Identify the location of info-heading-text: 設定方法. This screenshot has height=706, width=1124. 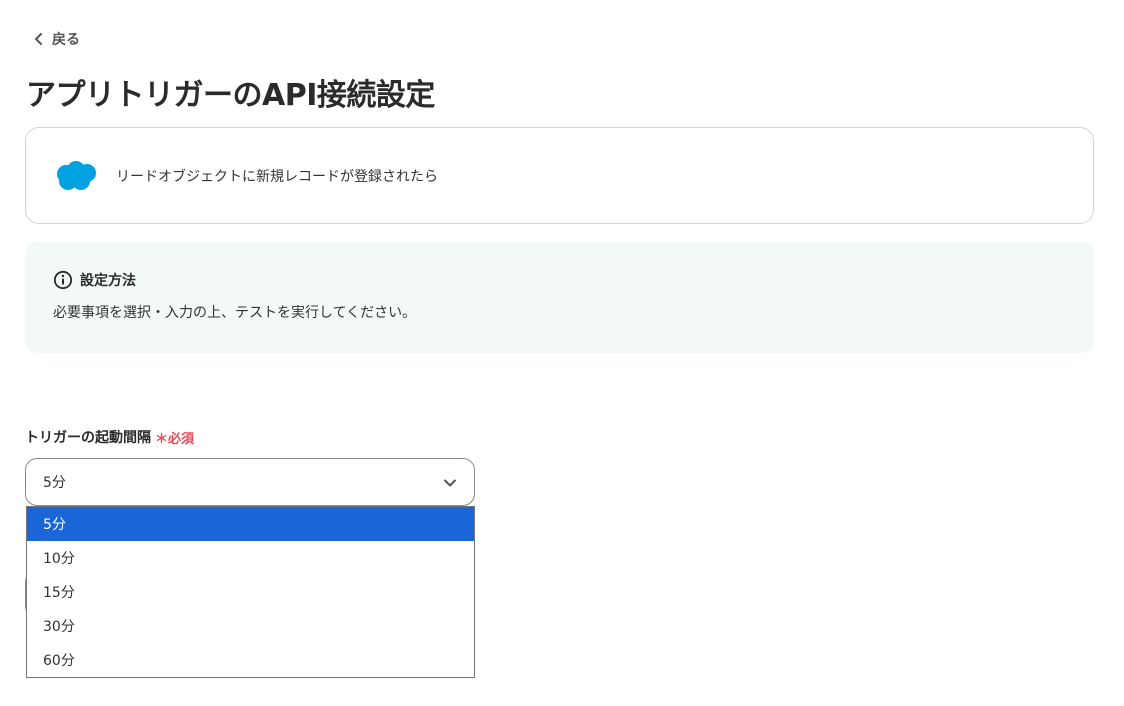
(108, 281).